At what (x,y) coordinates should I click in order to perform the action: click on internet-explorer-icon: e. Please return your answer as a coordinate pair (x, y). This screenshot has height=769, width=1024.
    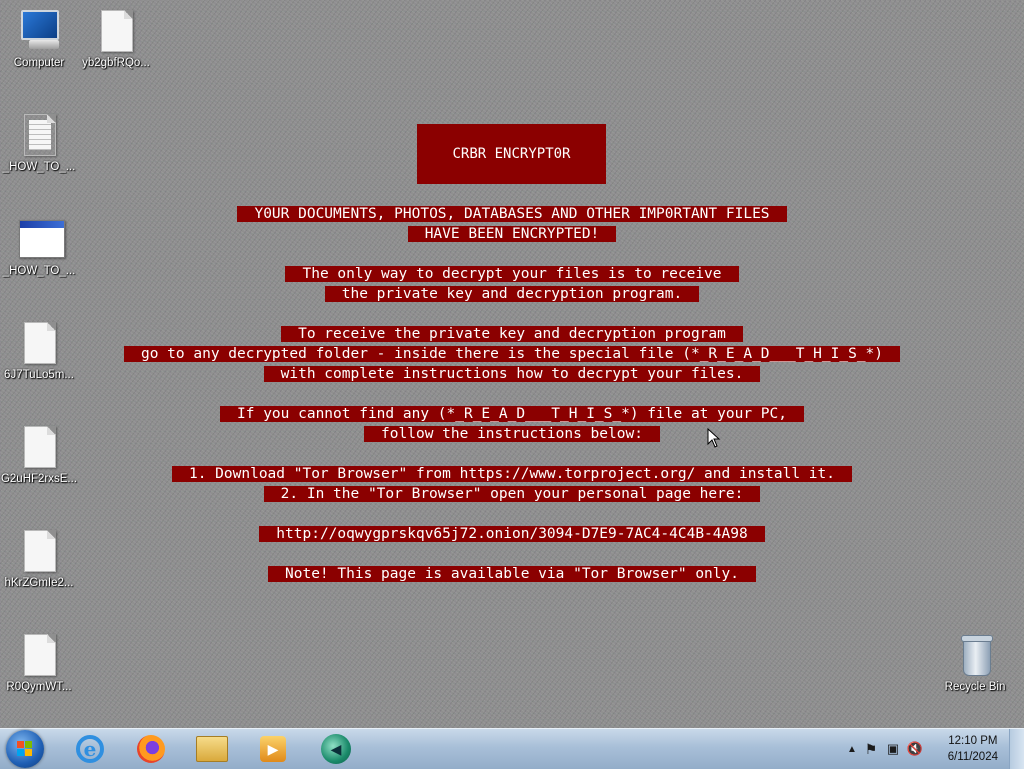
    Looking at the image, I should click on (90, 749).